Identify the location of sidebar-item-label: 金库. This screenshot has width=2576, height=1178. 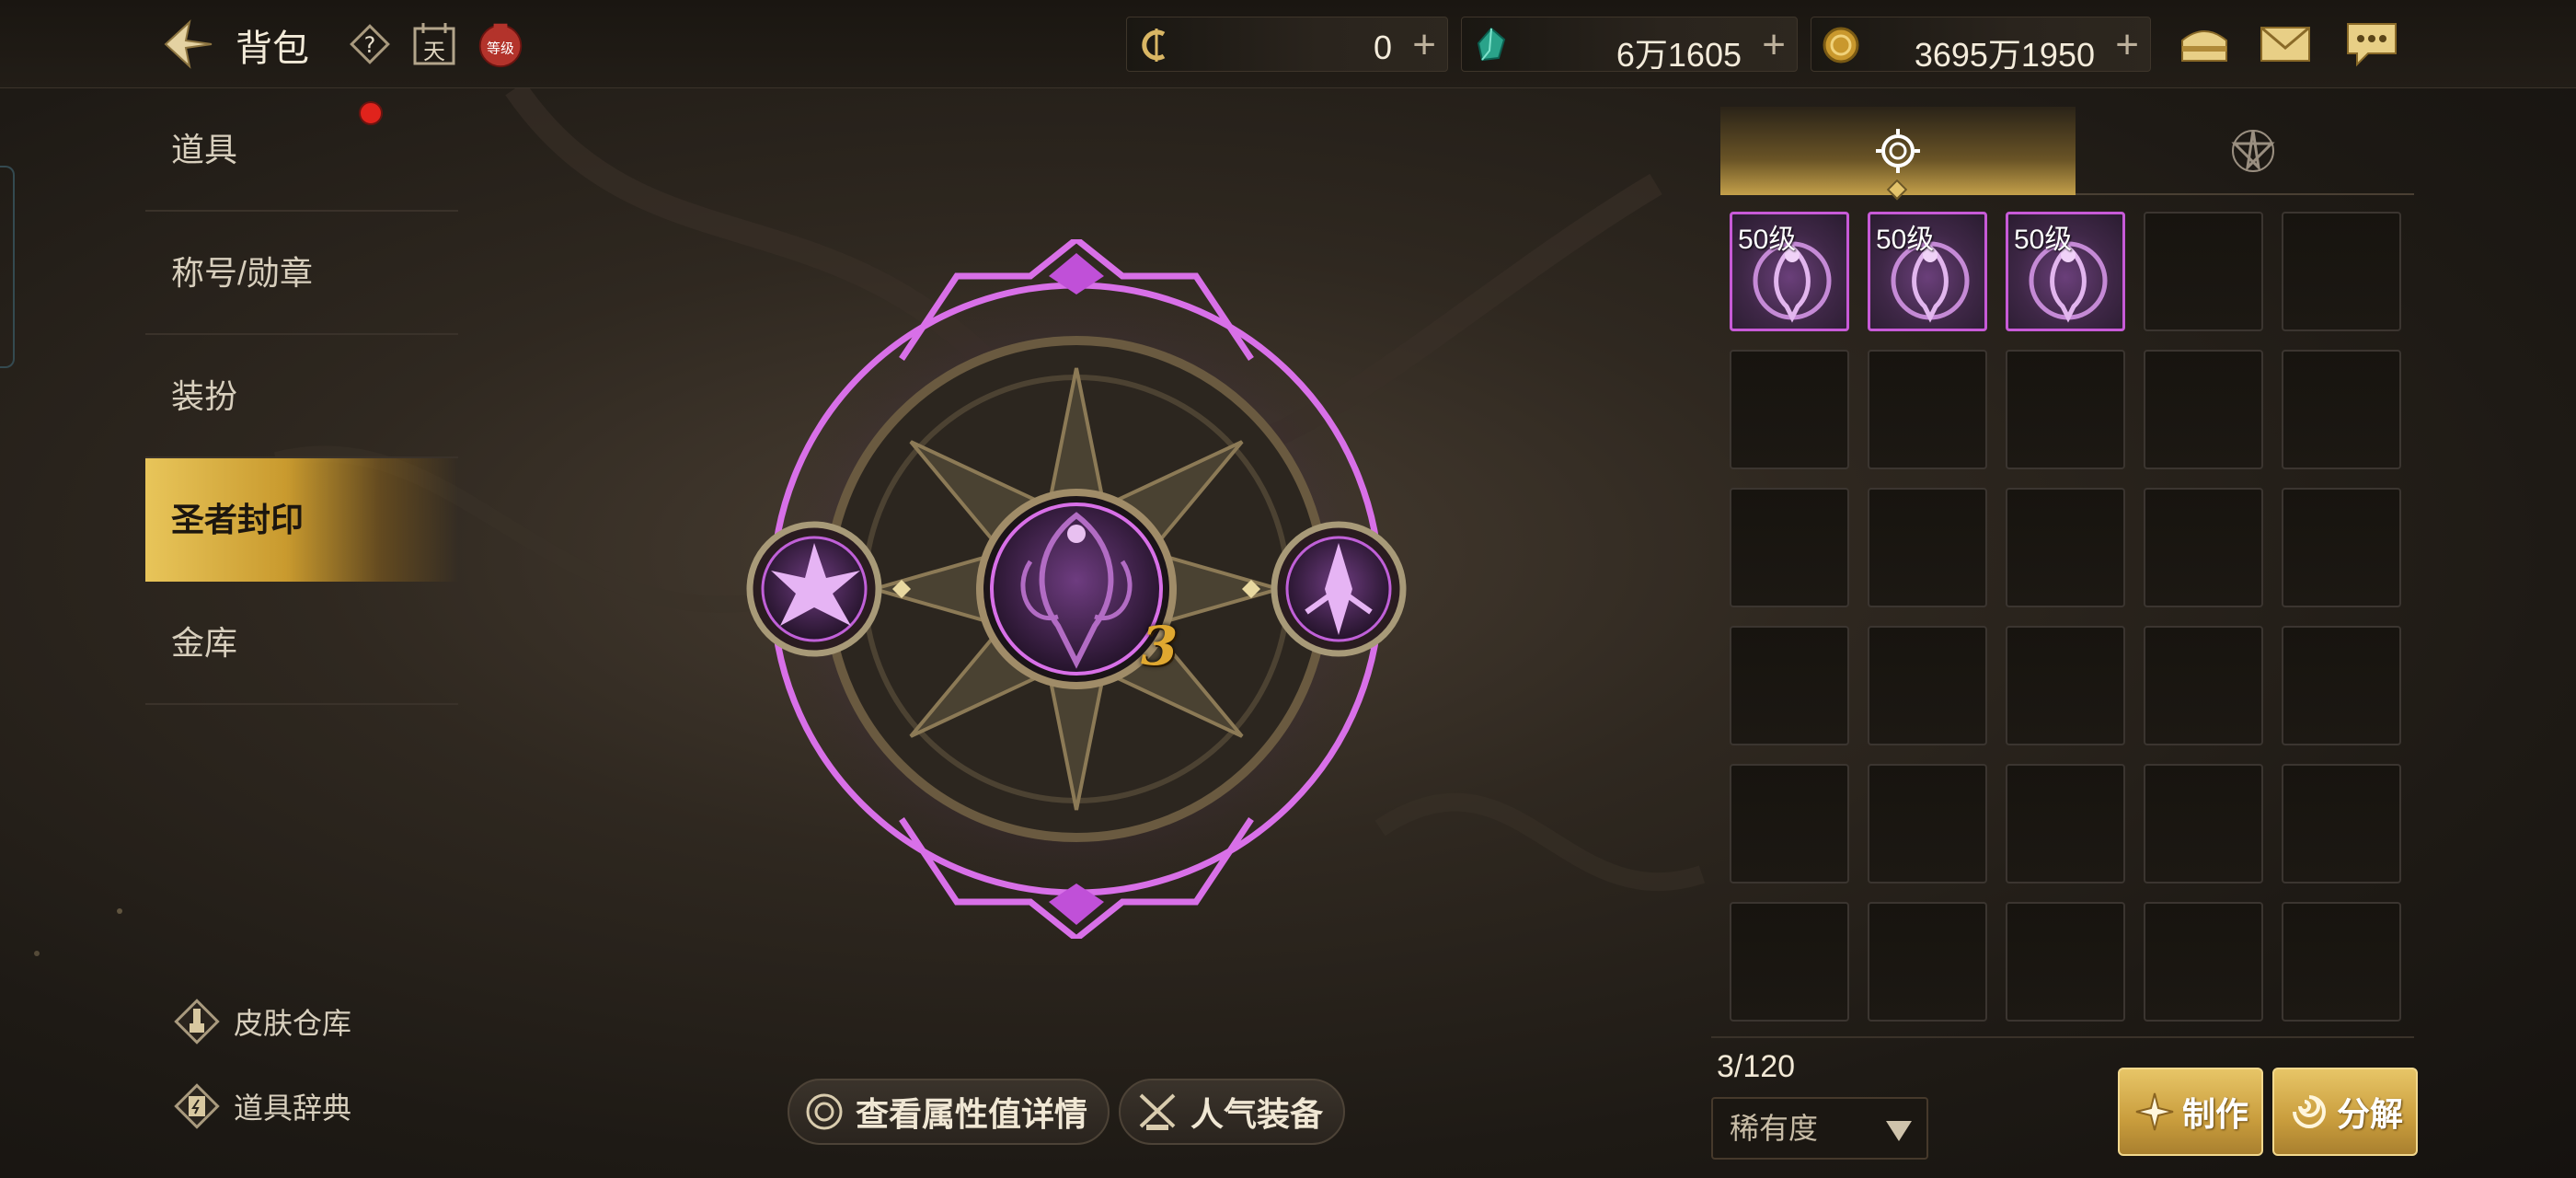
(204, 643).